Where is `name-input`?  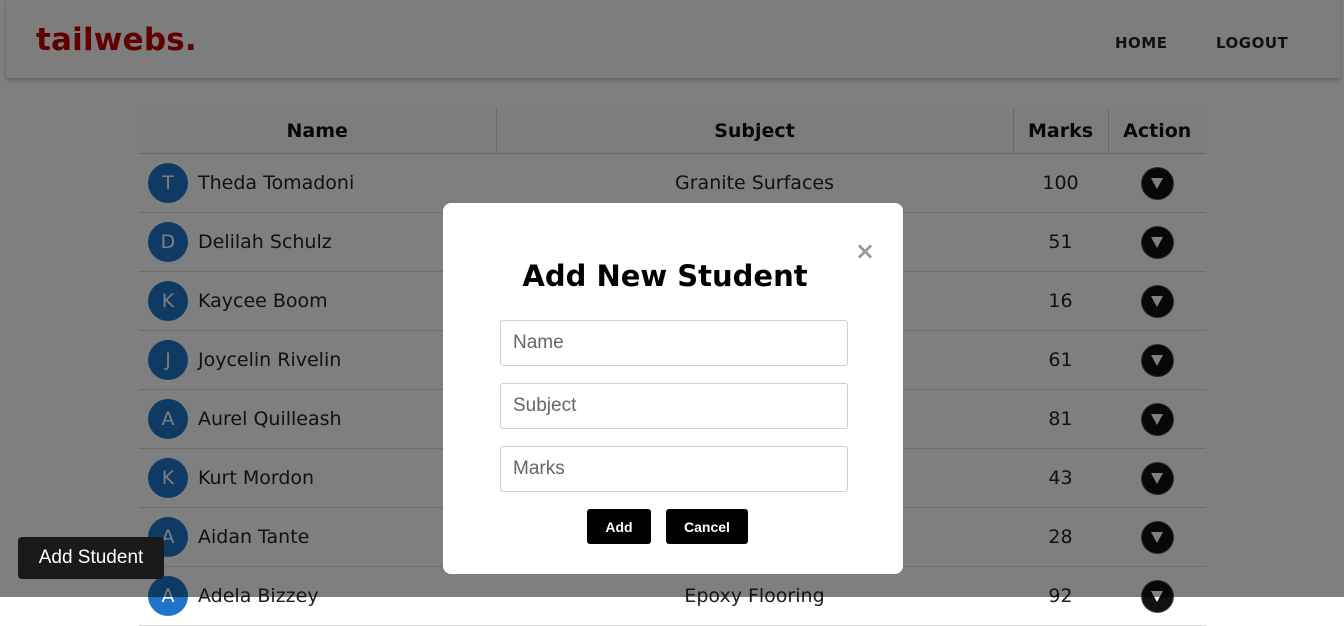 name-input is located at coordinates (674, 343).